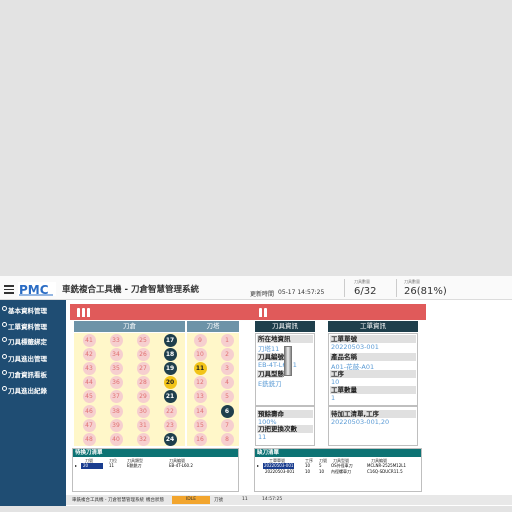  I want to click on menu-icon, so click(9, 289).